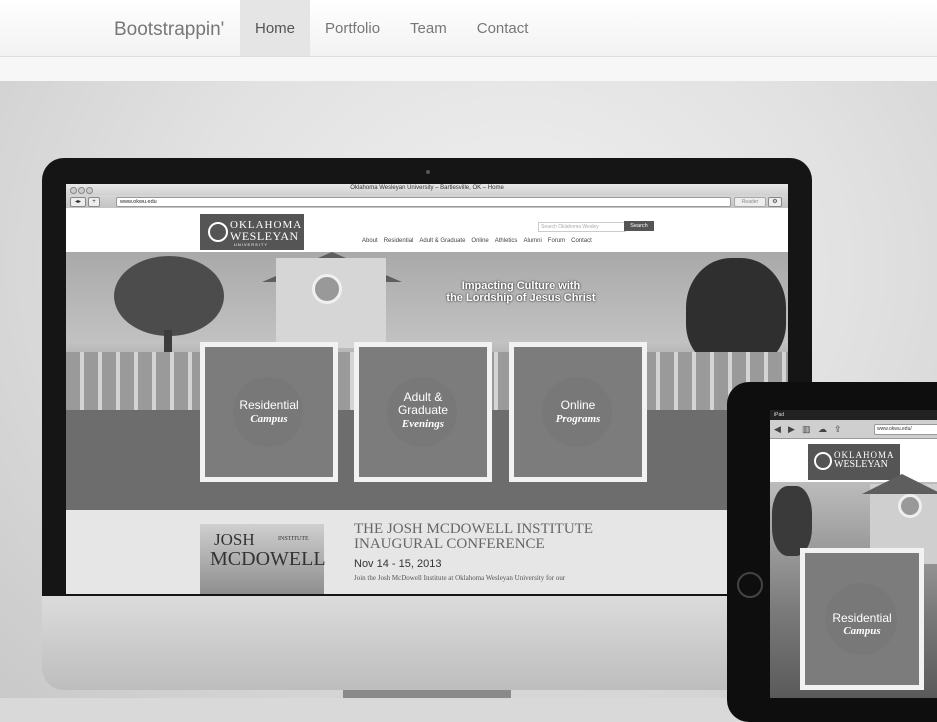 The height and width of the screenshot is (722, 937). I want to click on chapel-round-window, so click(327, 289).